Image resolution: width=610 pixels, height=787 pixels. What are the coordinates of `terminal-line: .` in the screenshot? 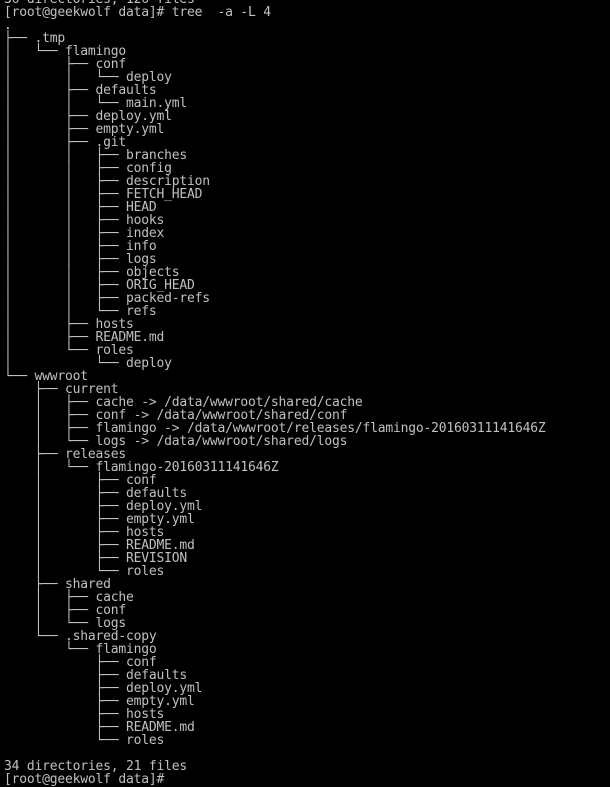 It's located at (8, 25).